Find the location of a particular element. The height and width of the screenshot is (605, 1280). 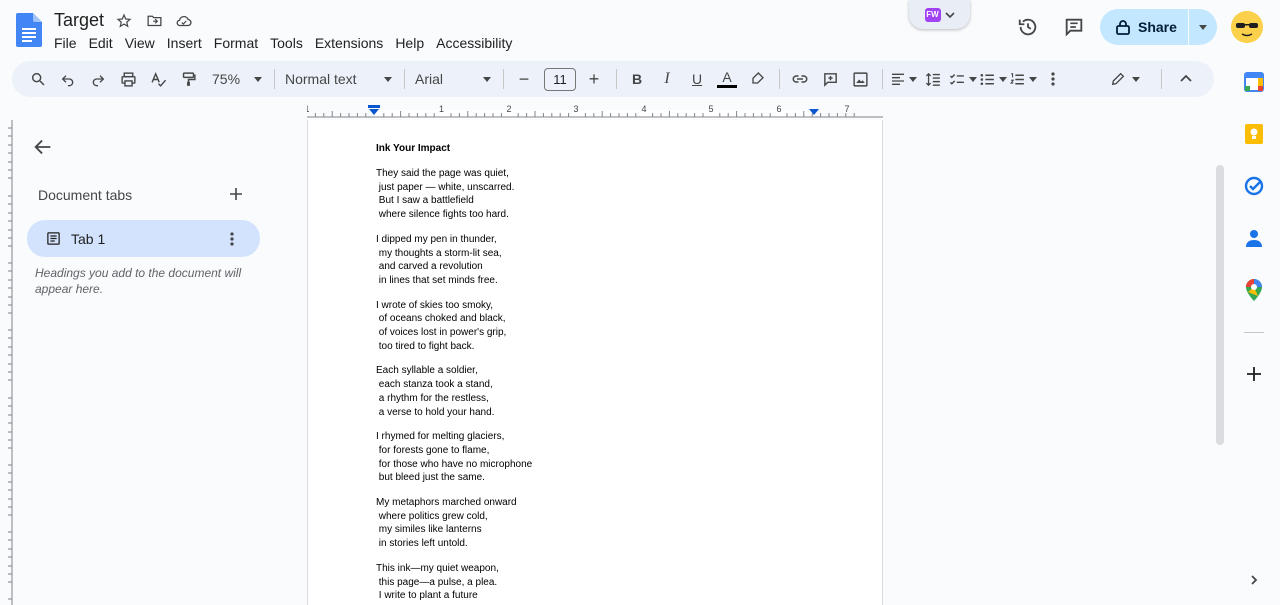

vertical-scrollbar is located at coordinates (1220, 305).